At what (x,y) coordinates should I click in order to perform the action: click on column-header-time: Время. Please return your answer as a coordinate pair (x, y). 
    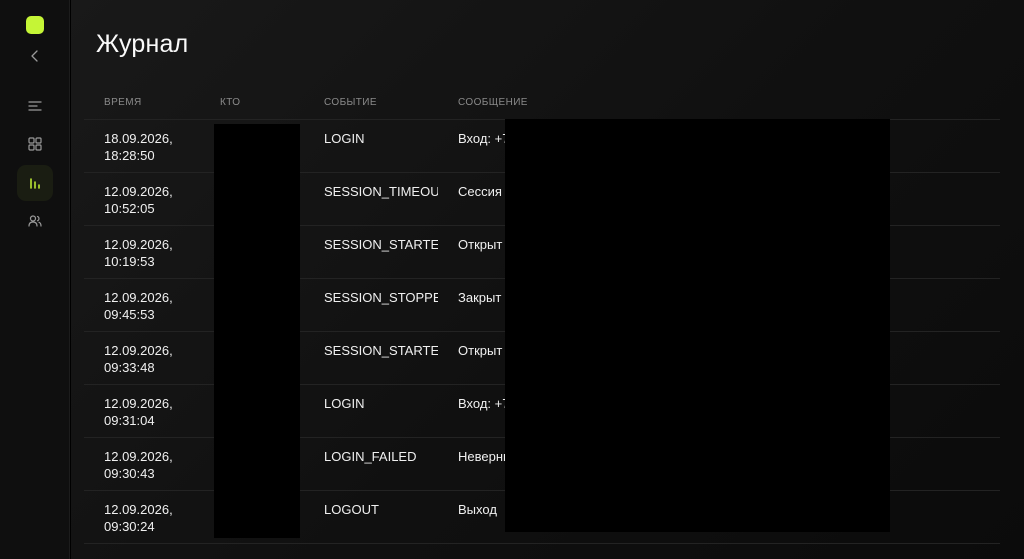
    Looking at the image, I should click on (142, 103).